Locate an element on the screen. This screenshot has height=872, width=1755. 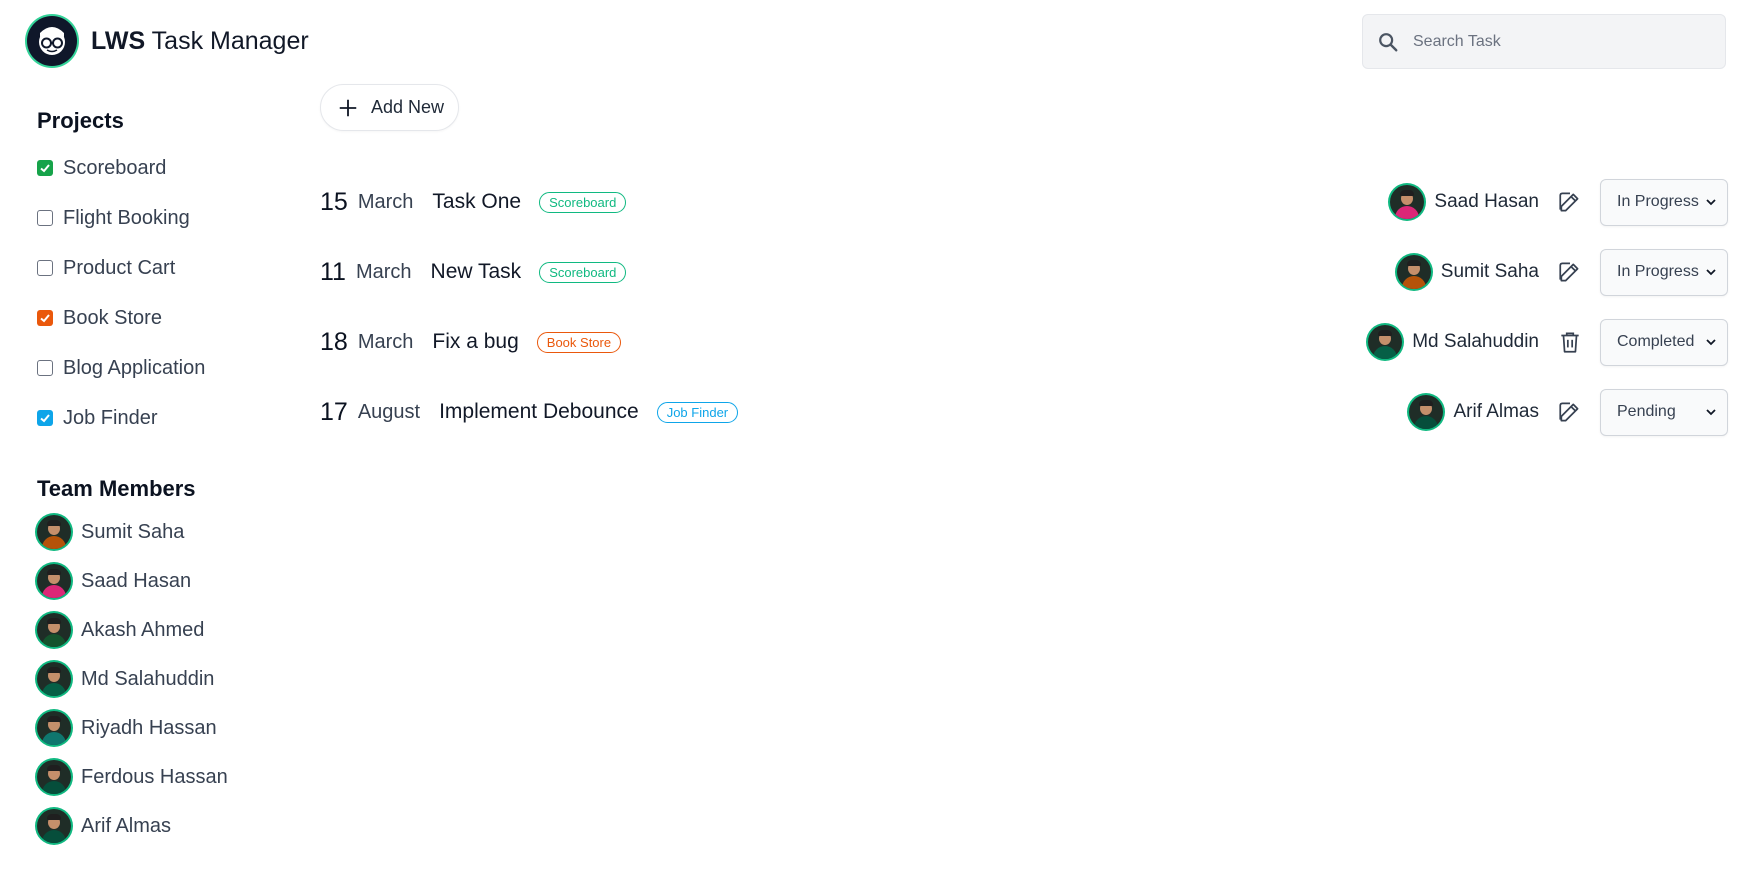
task-title: Fix a bug is located at coordinates (475, 341).